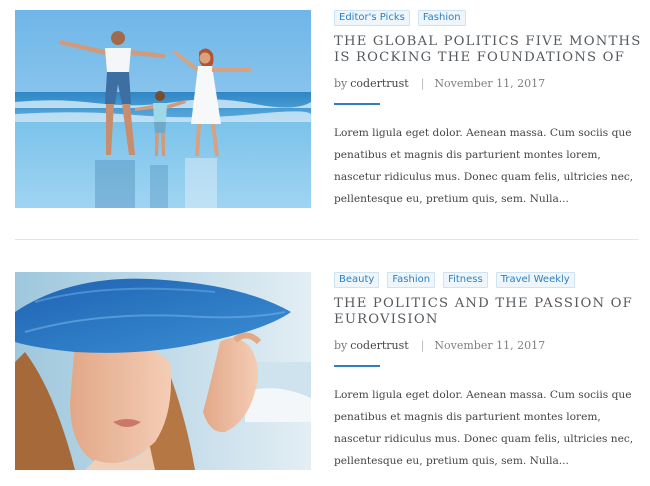 The height and width of the screenshot is (486, 650). Describe the element at coordinates (372, 18) in the screenshot. I see `tag-editors-picks: Editor's Picks` at that location.